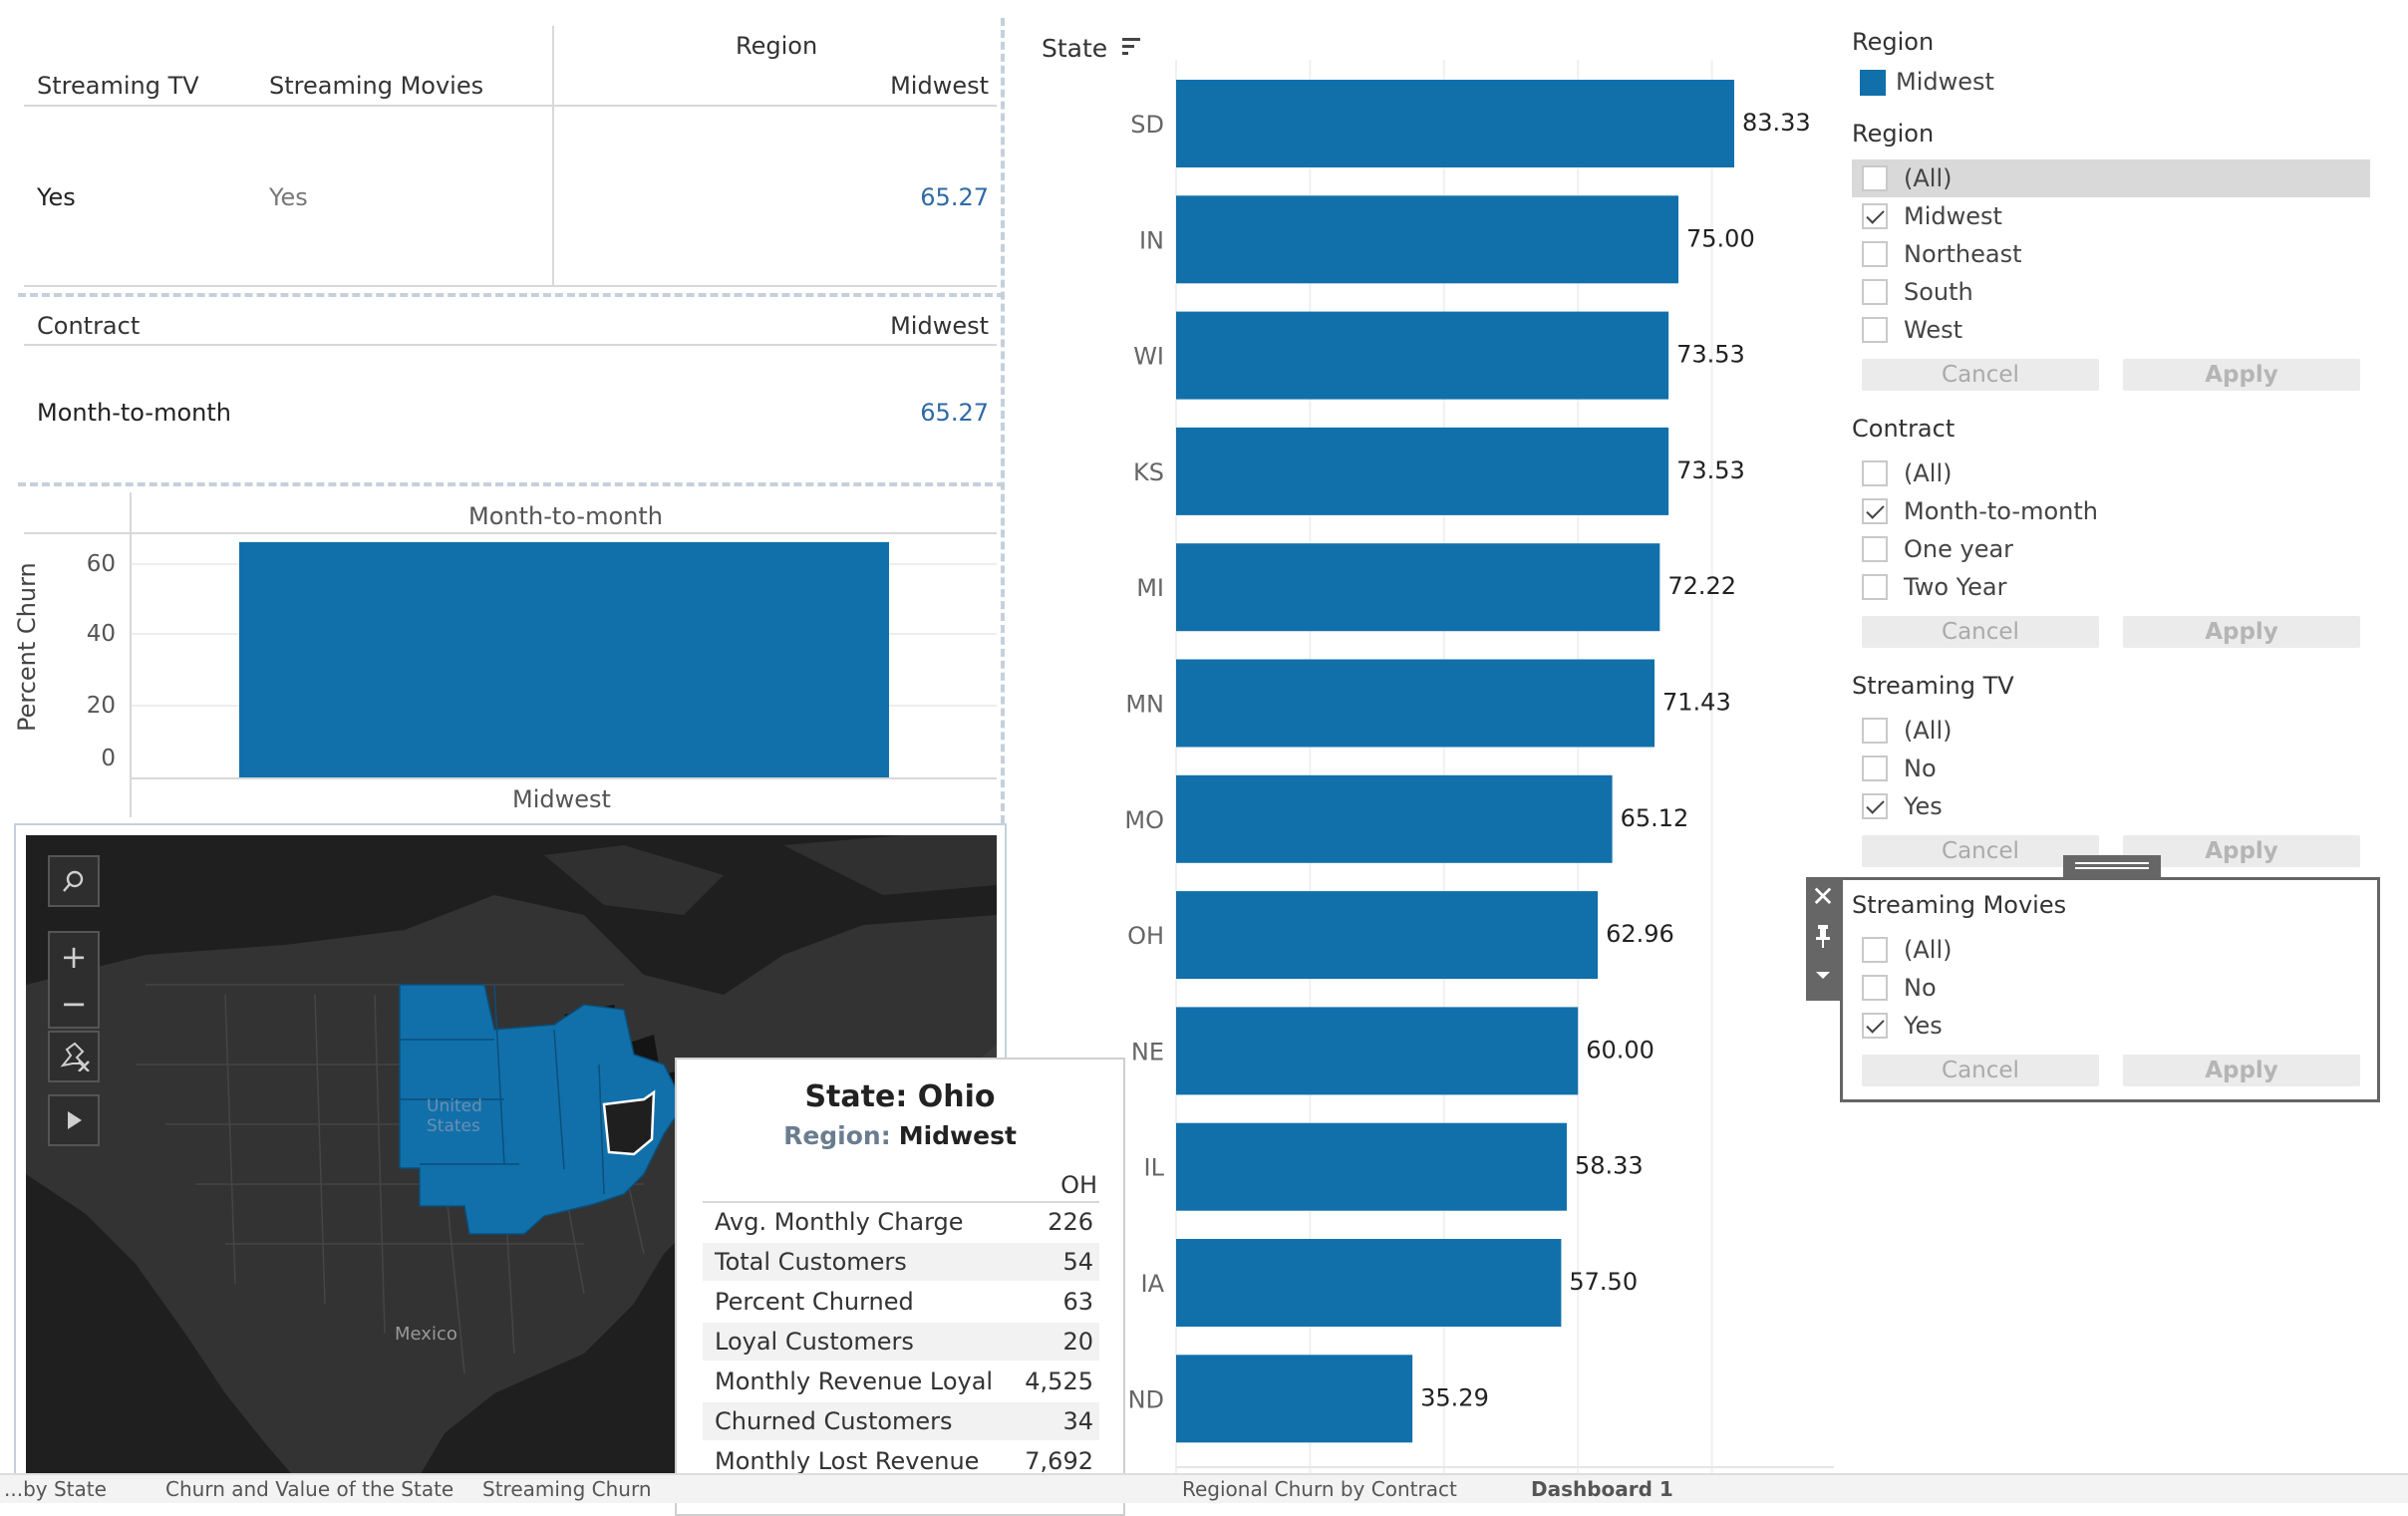 This screenshot has width=2408, height=1516. I want to click on sort-icon, so click(1132, 47).